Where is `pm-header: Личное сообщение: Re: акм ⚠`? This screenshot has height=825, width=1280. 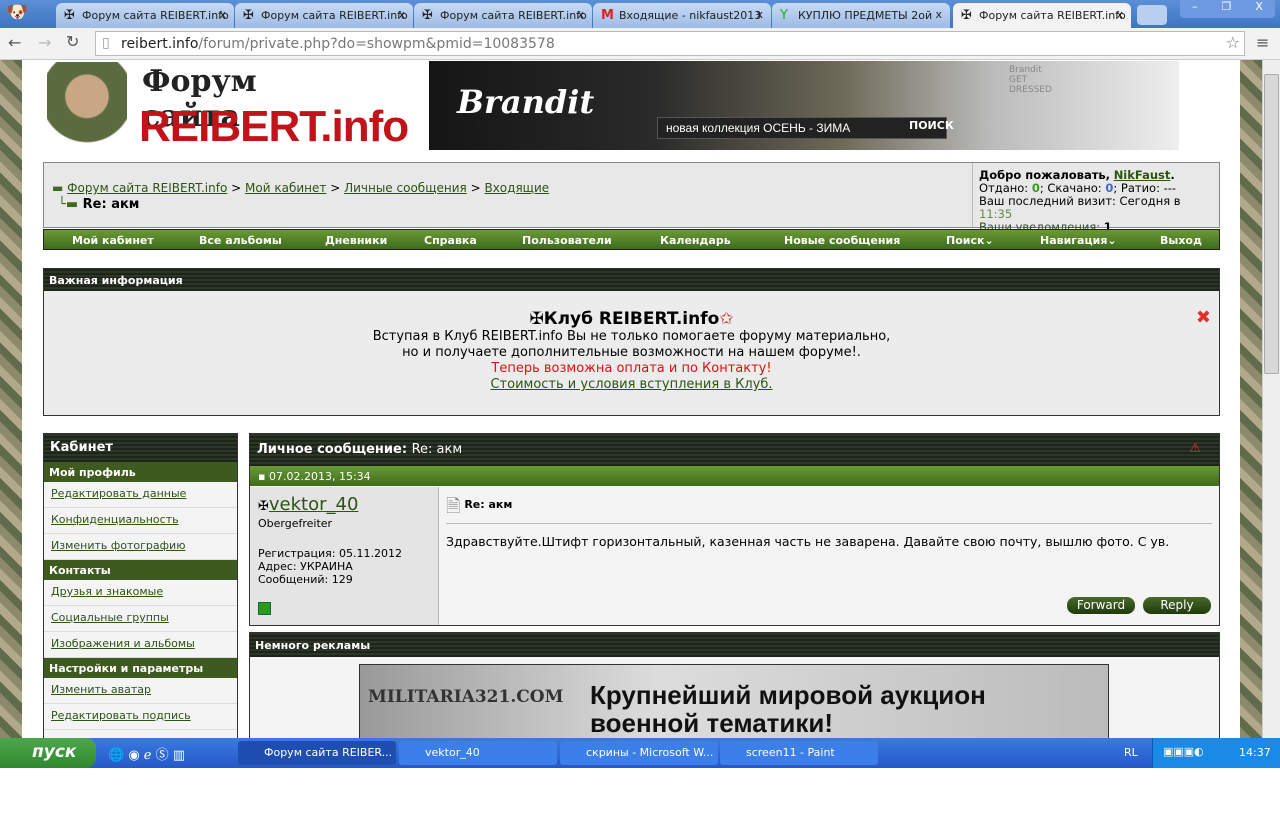 pm-header: Личное сообщение: Re: акм ⚠ is located at coordinates (734, 450).